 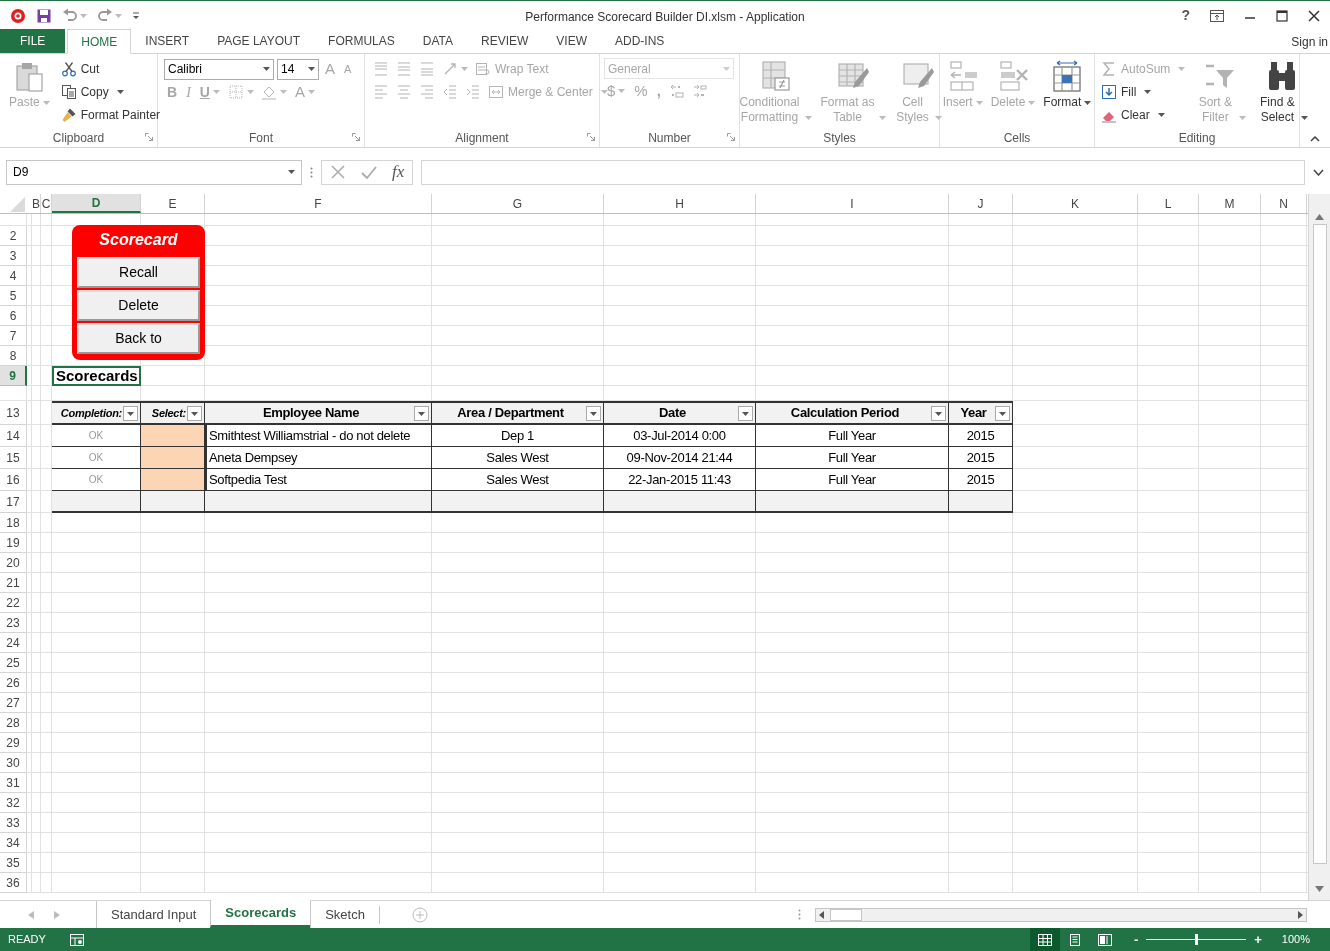 I want to click on menu-tab: REVIEW, so click(x=505, y=41).